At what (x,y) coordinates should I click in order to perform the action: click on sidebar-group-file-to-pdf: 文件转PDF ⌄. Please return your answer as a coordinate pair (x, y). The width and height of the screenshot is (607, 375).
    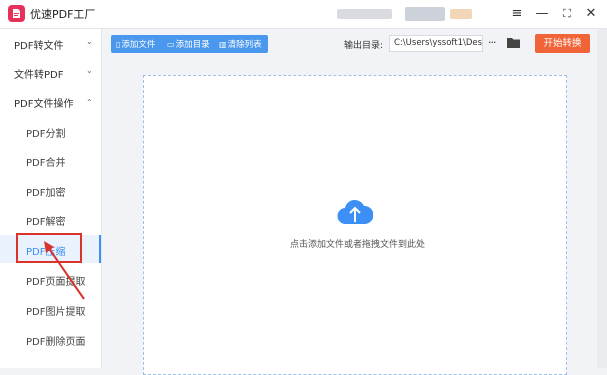
    Looking at the image, I should click on (50, 72).